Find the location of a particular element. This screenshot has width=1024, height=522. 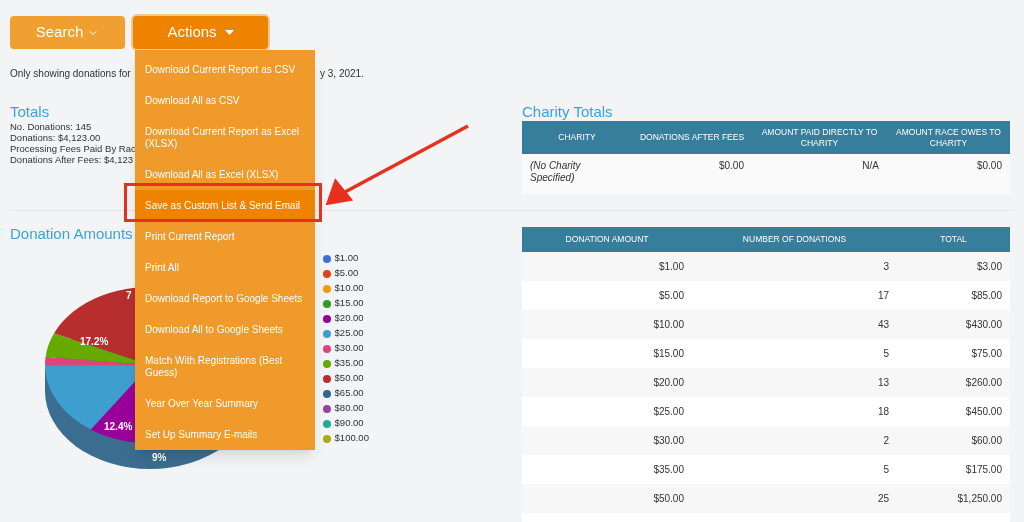

legend-label: $100.00 is located at coordinates (351, 438).